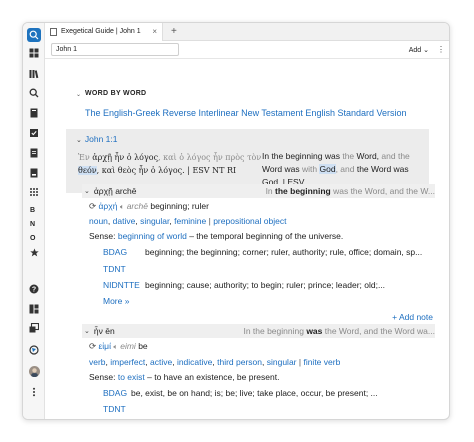 The width and height of the screenshot is (474, 442). I want to click on checklist-icon, so click(34, 133).